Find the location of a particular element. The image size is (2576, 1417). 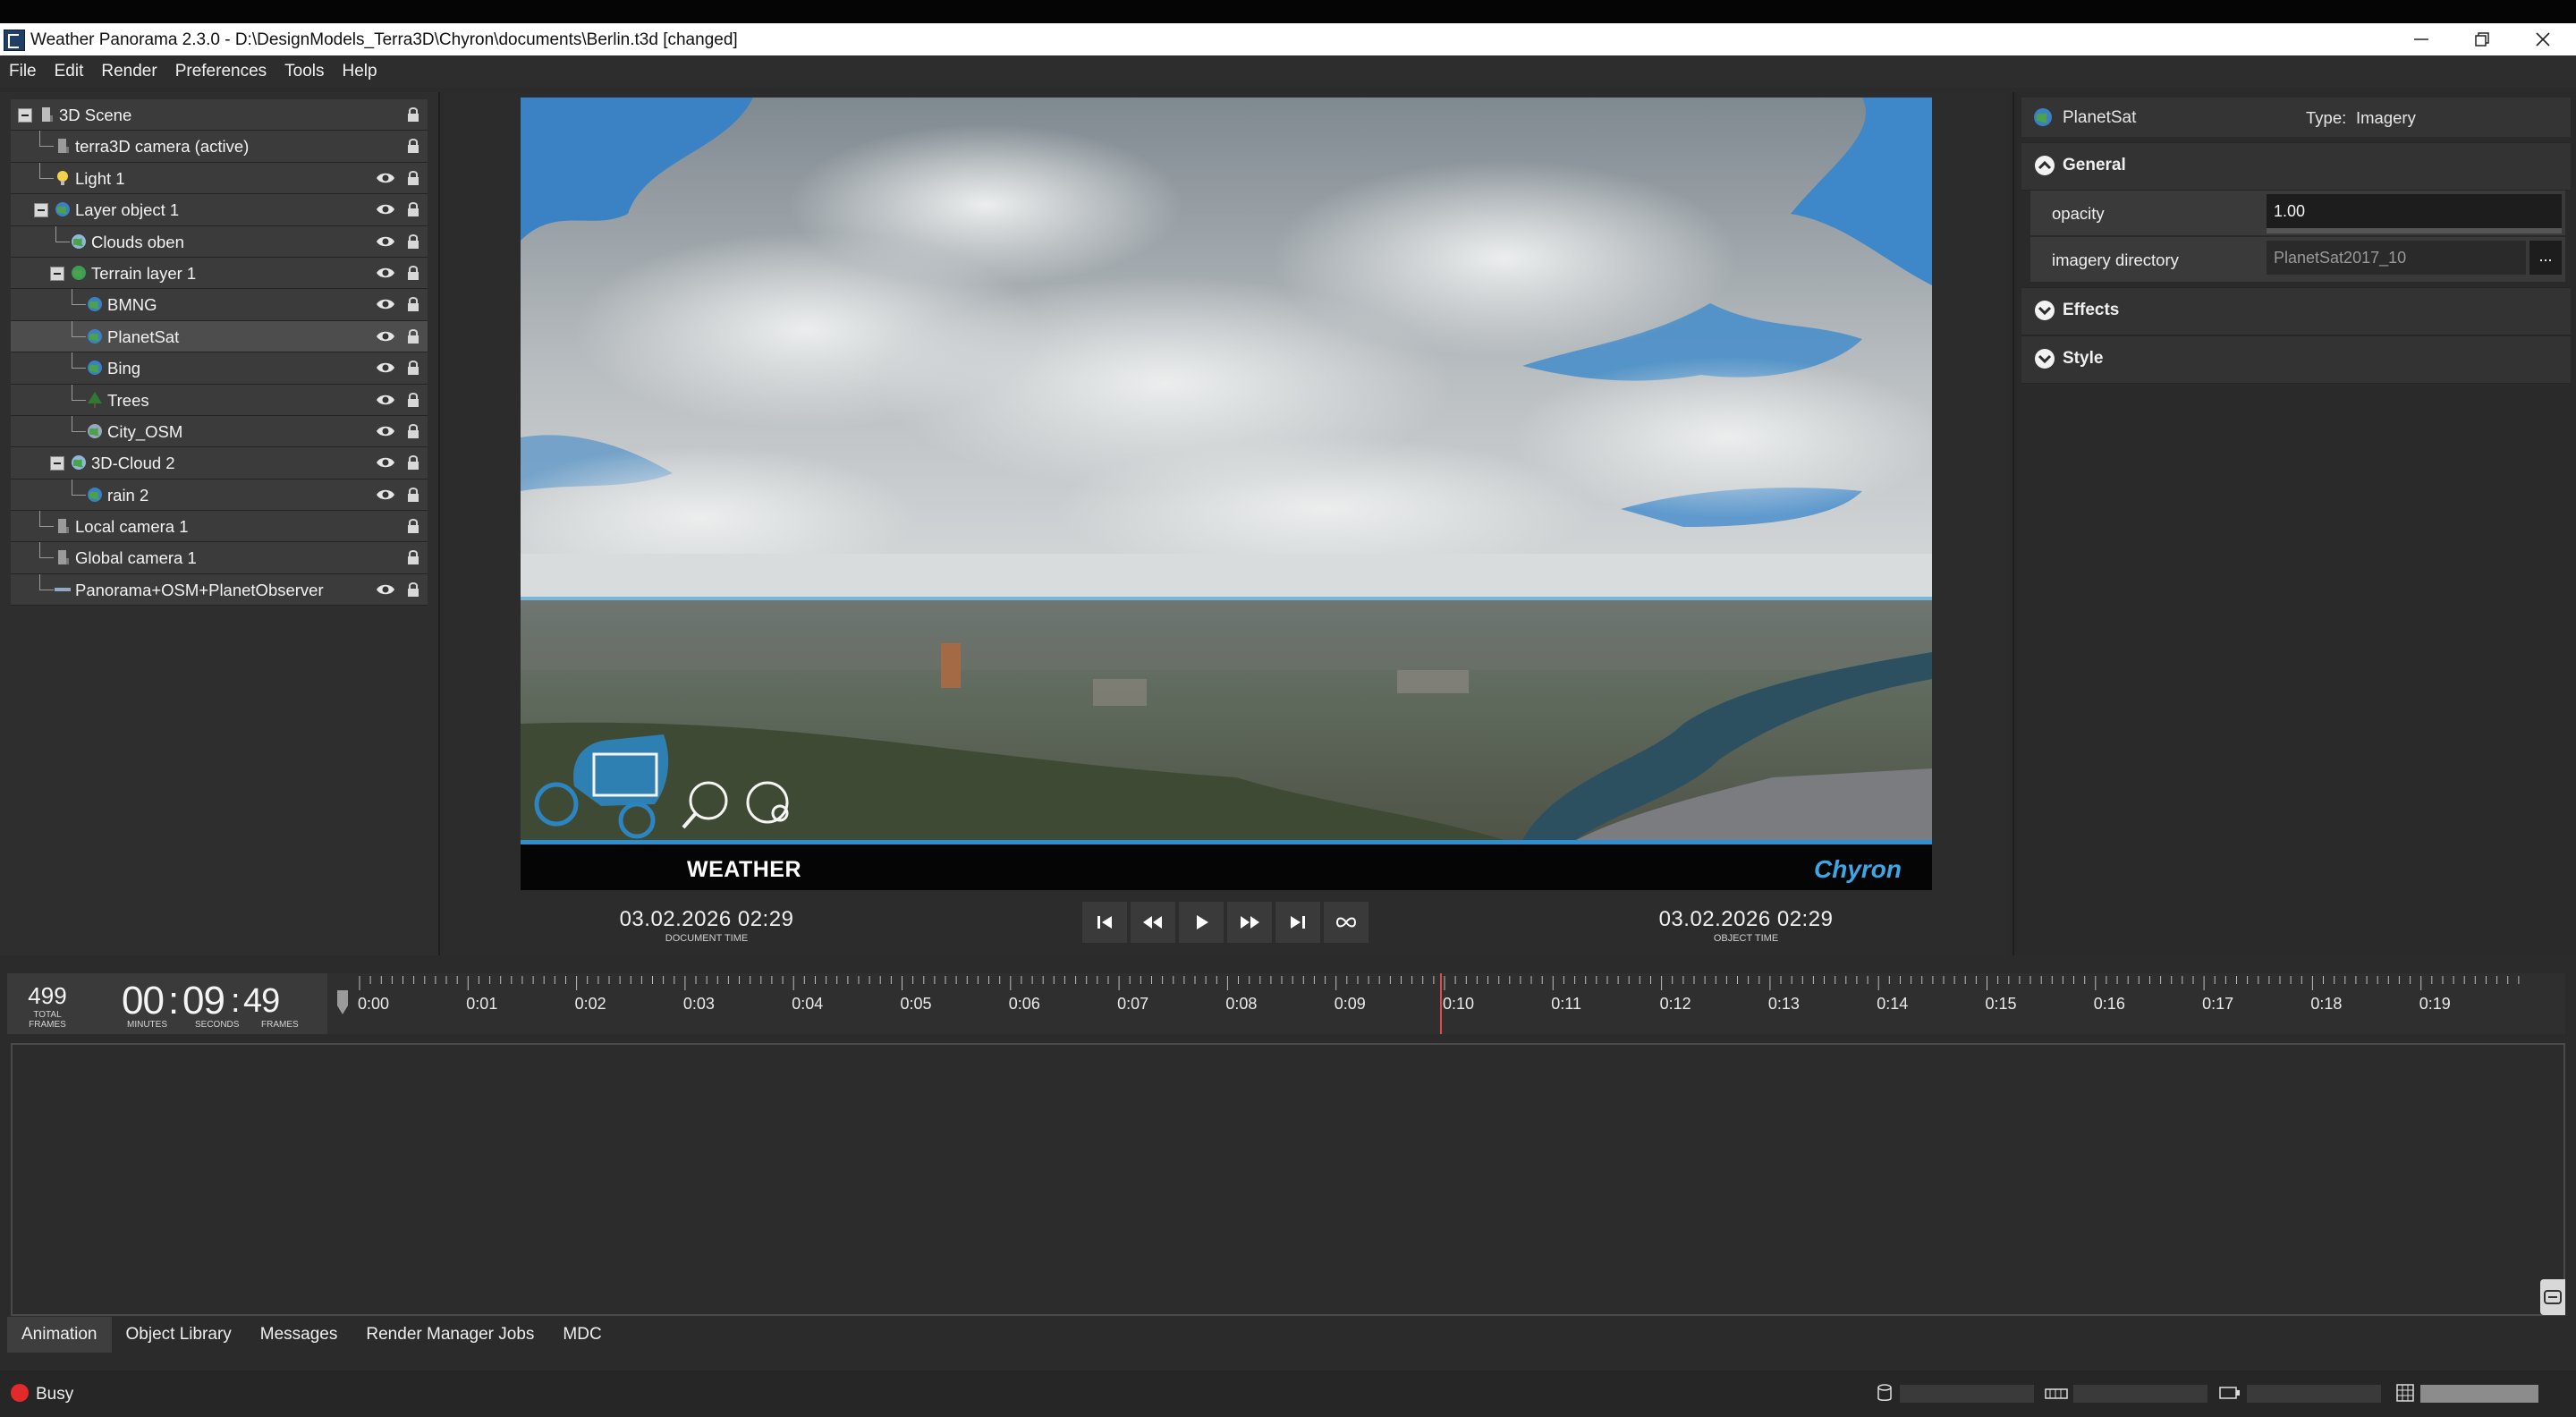

menu-file: File is located at coordinates (23, 71).